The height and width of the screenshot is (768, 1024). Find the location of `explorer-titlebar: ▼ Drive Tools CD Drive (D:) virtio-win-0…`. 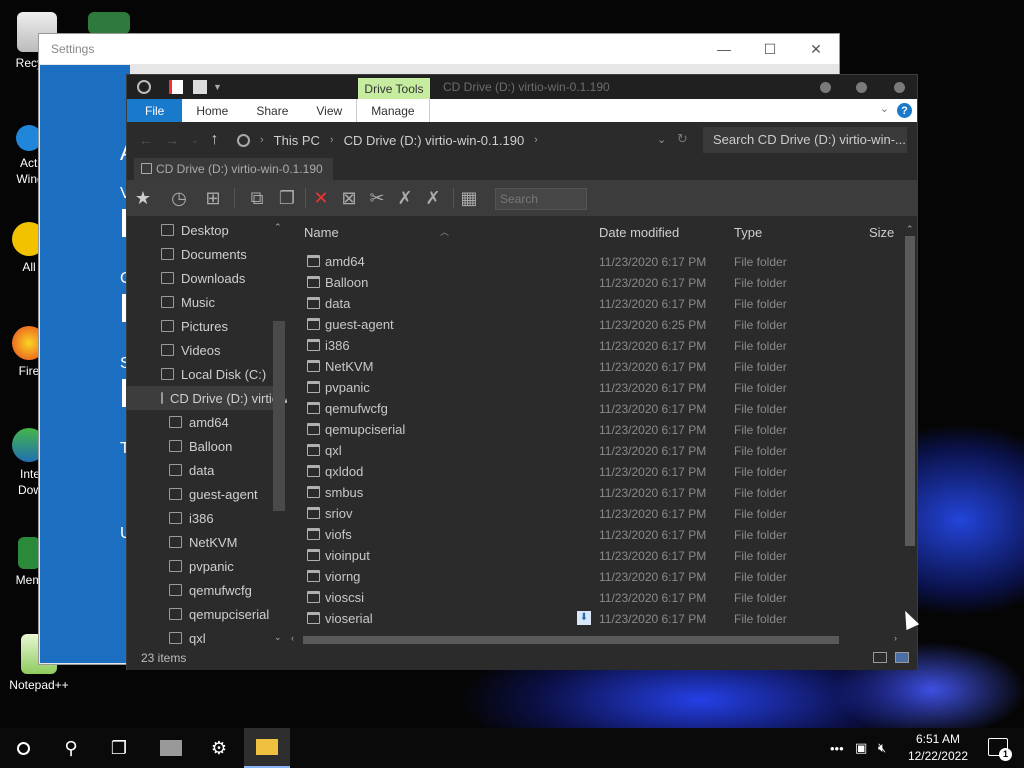

explorer-titlebar: ▼ Drive Tools CD Drive (D:) virtio-win-0… is located at coordinates (522, 87).